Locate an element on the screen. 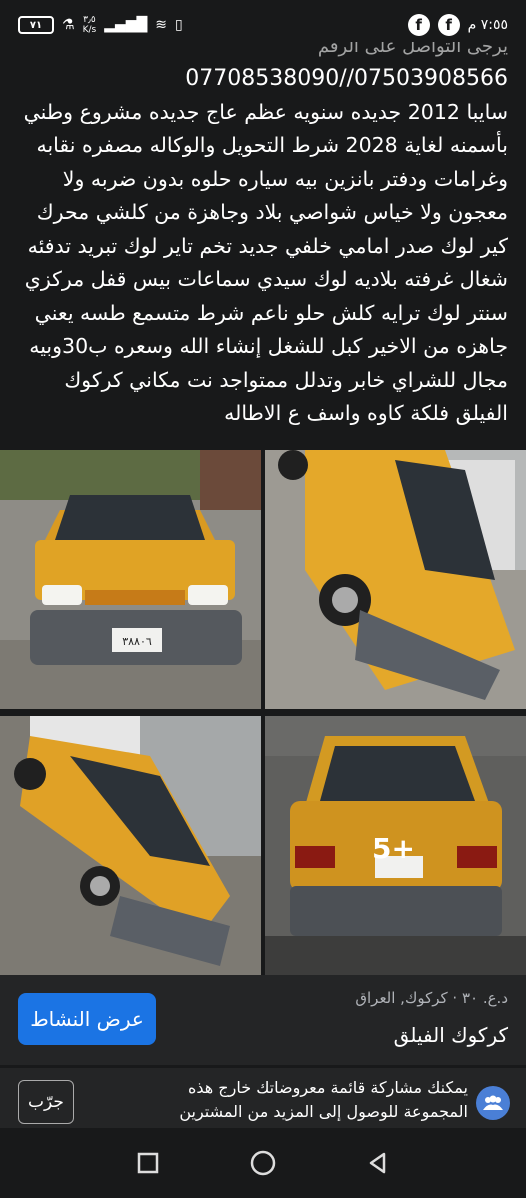  recents-icon is located at coordinates (148, 1163).